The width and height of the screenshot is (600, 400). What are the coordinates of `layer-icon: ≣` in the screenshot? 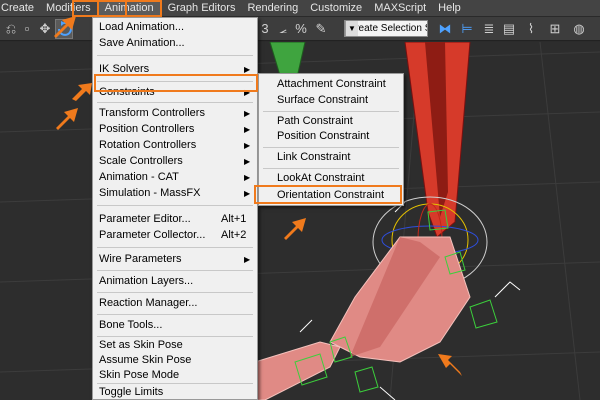 It's located at (489, 29).